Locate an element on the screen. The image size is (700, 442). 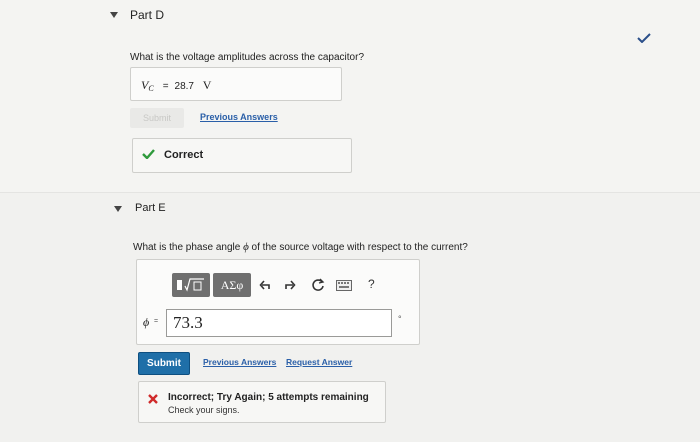
redo-icon is located at coordinates (290, 285).